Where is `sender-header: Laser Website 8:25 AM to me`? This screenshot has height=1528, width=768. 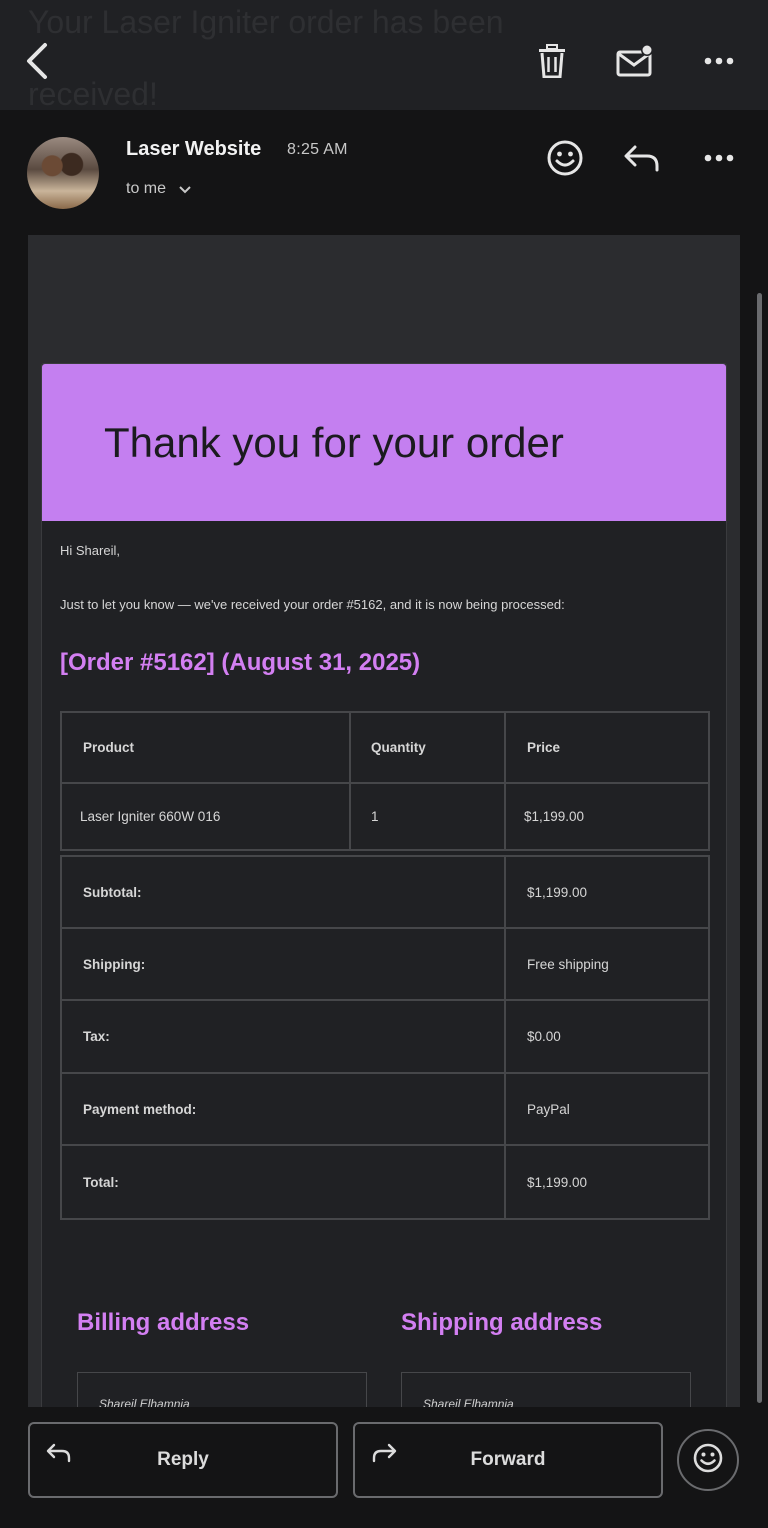 sender-header: Laser Website 8:25 AM to me is located at coordinates (384, 172).